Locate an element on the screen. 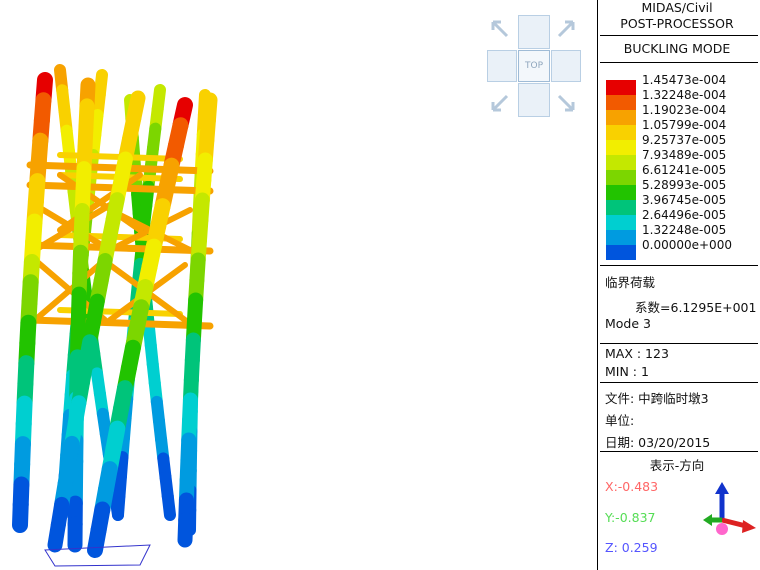 This screenshot has height=570, width=760. direction-z: Z: 0.259 is located at coordinates (631, 547).